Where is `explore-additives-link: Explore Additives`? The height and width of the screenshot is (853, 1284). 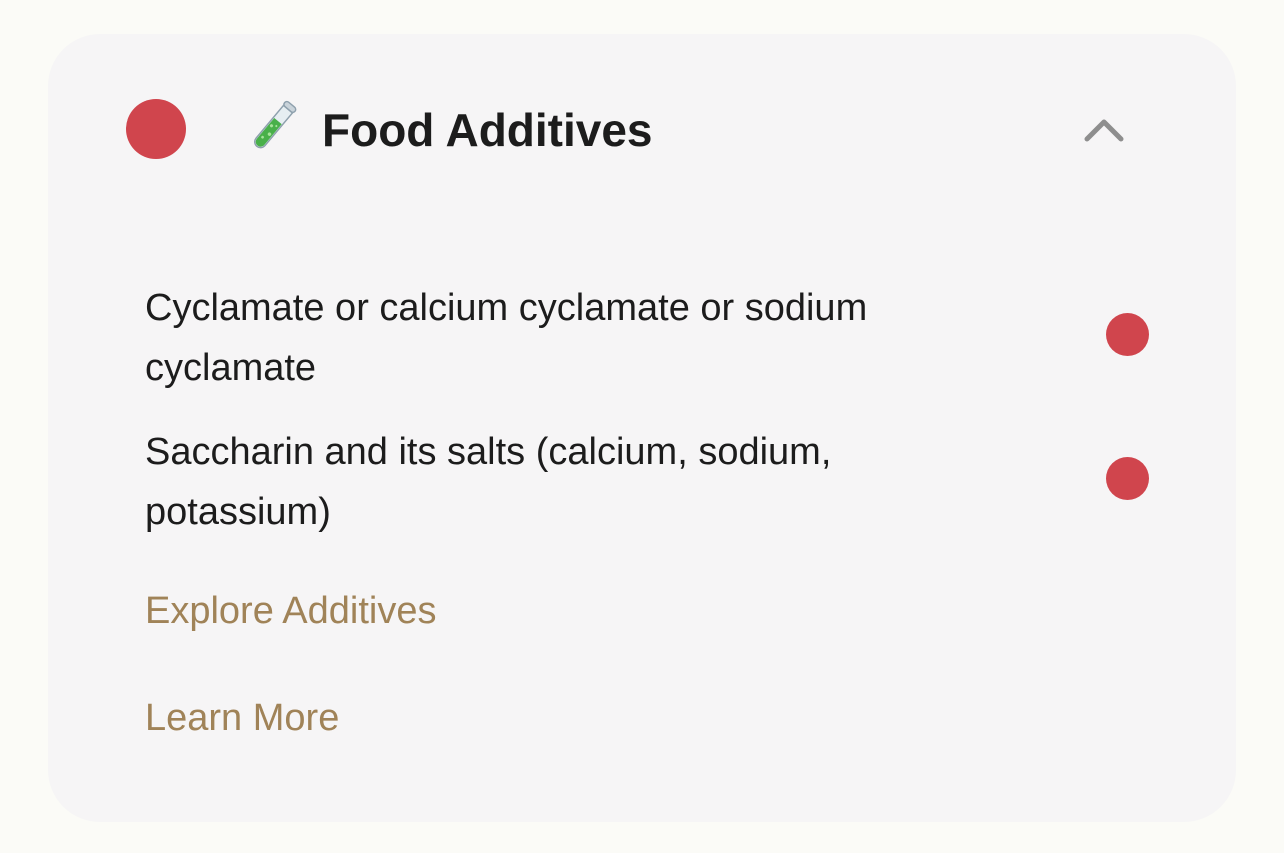 explore-additives-link: Explore Additives is located at coordinates (291, 611).